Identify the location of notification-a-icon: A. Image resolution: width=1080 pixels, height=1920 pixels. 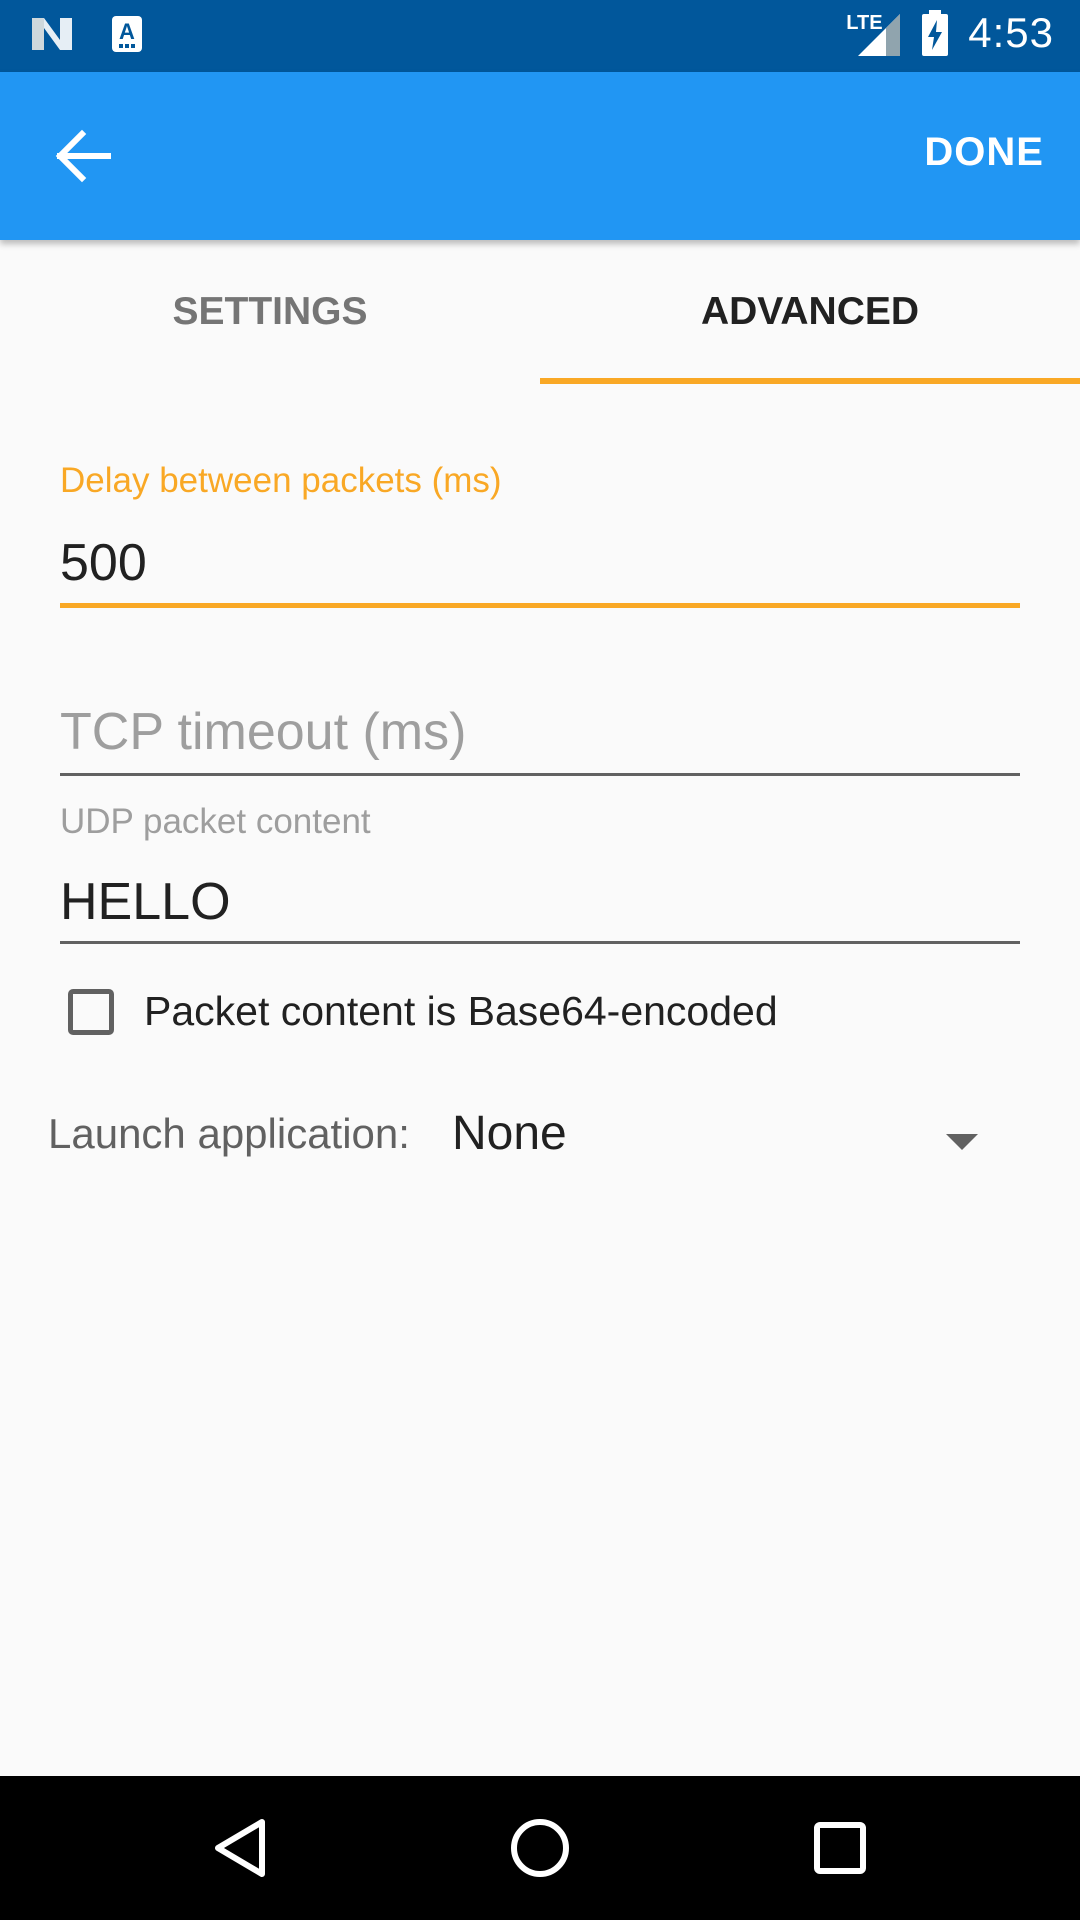
(127, 34).